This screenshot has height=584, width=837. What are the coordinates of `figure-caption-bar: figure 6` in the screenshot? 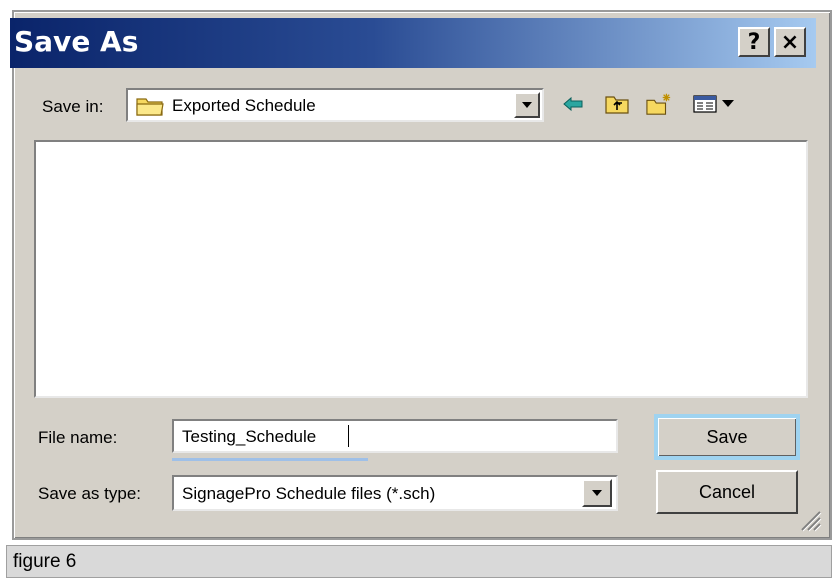 It's located at (419, 561).